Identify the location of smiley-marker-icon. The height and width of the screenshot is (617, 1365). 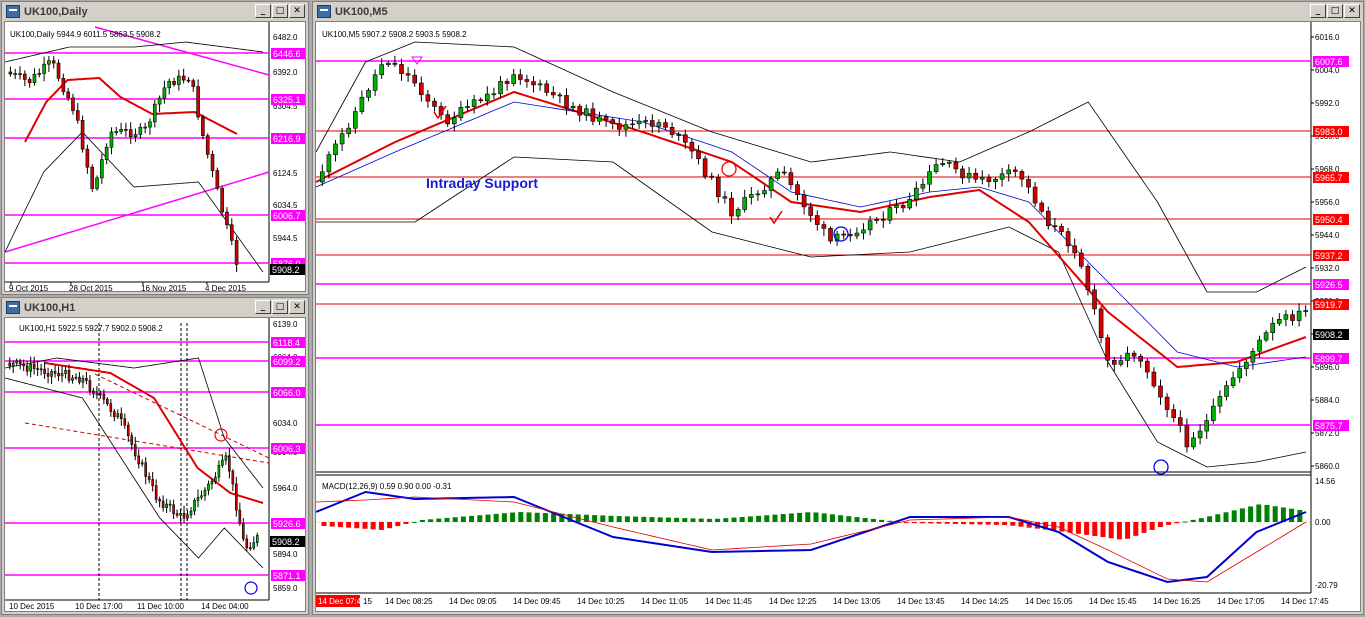
(251, 588).